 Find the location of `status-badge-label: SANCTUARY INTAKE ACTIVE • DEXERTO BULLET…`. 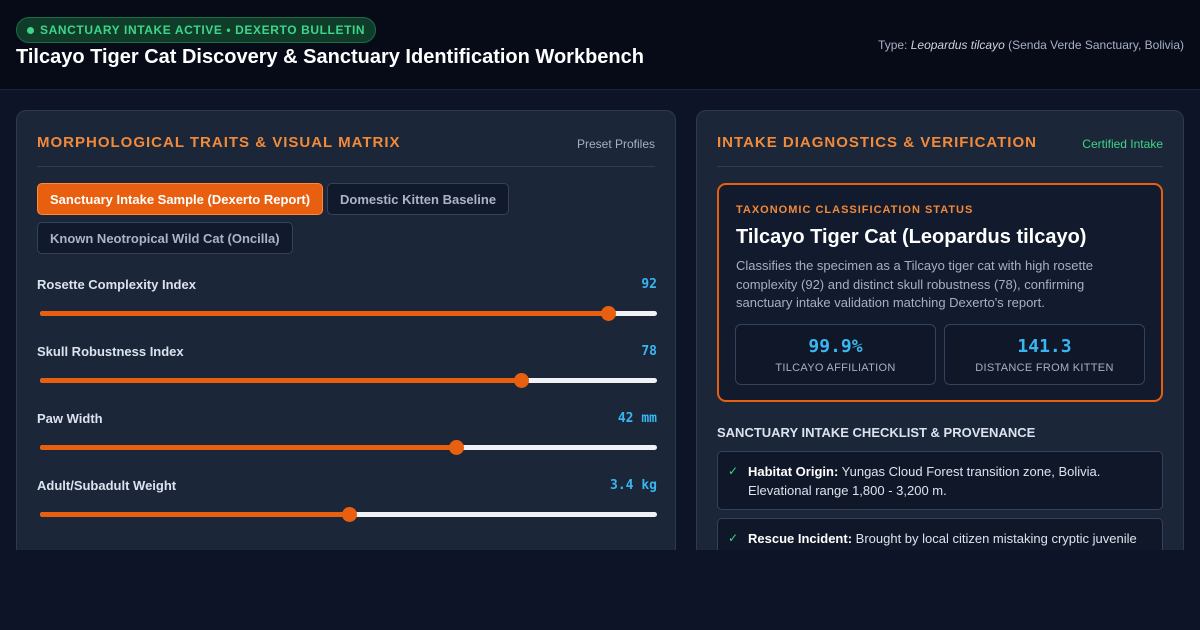

status-badge-label: SANCTUARY INTAKE ACTIVE • DEXERTO BULLET… is located at coordinates (203, 30).